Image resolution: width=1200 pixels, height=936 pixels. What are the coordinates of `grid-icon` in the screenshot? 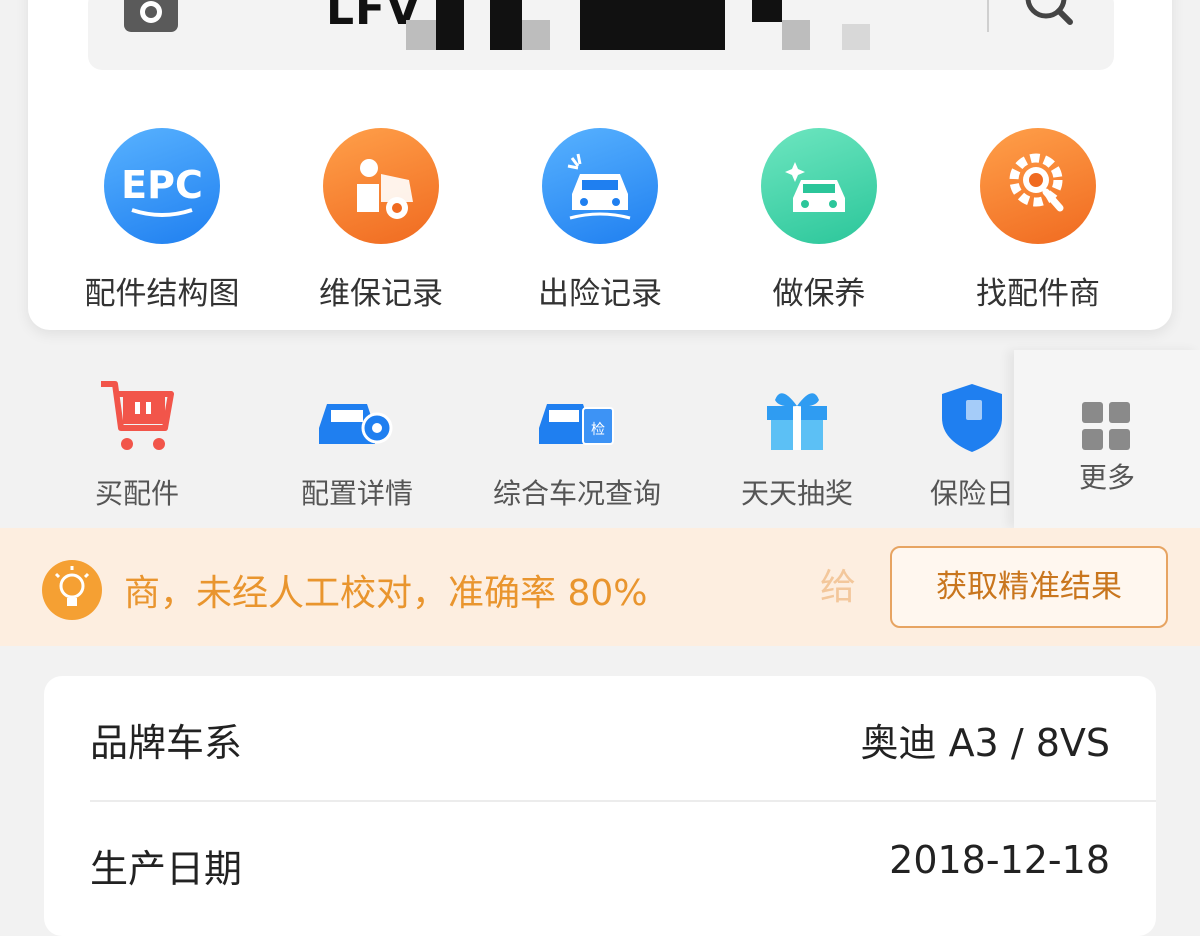 It's located at (1106, 426).